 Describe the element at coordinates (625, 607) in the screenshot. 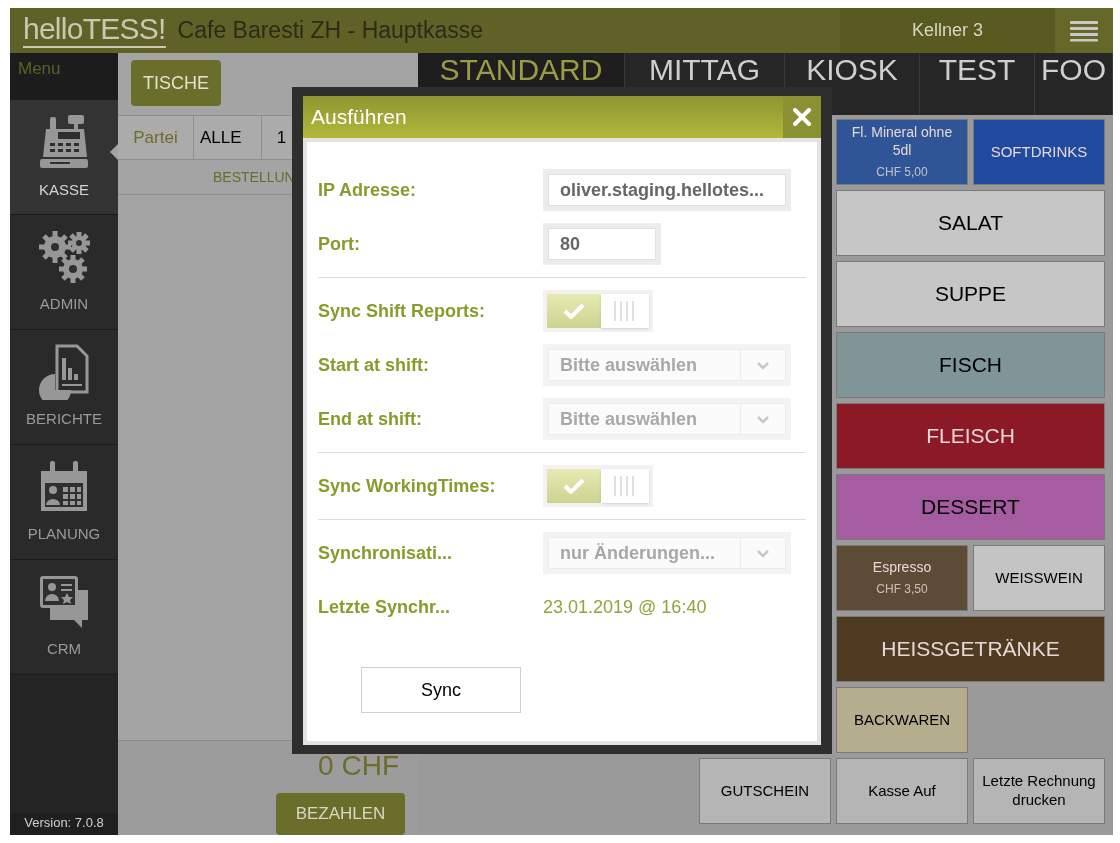

I see `field-value: 23.01.2019 @ 16:40` at that location.